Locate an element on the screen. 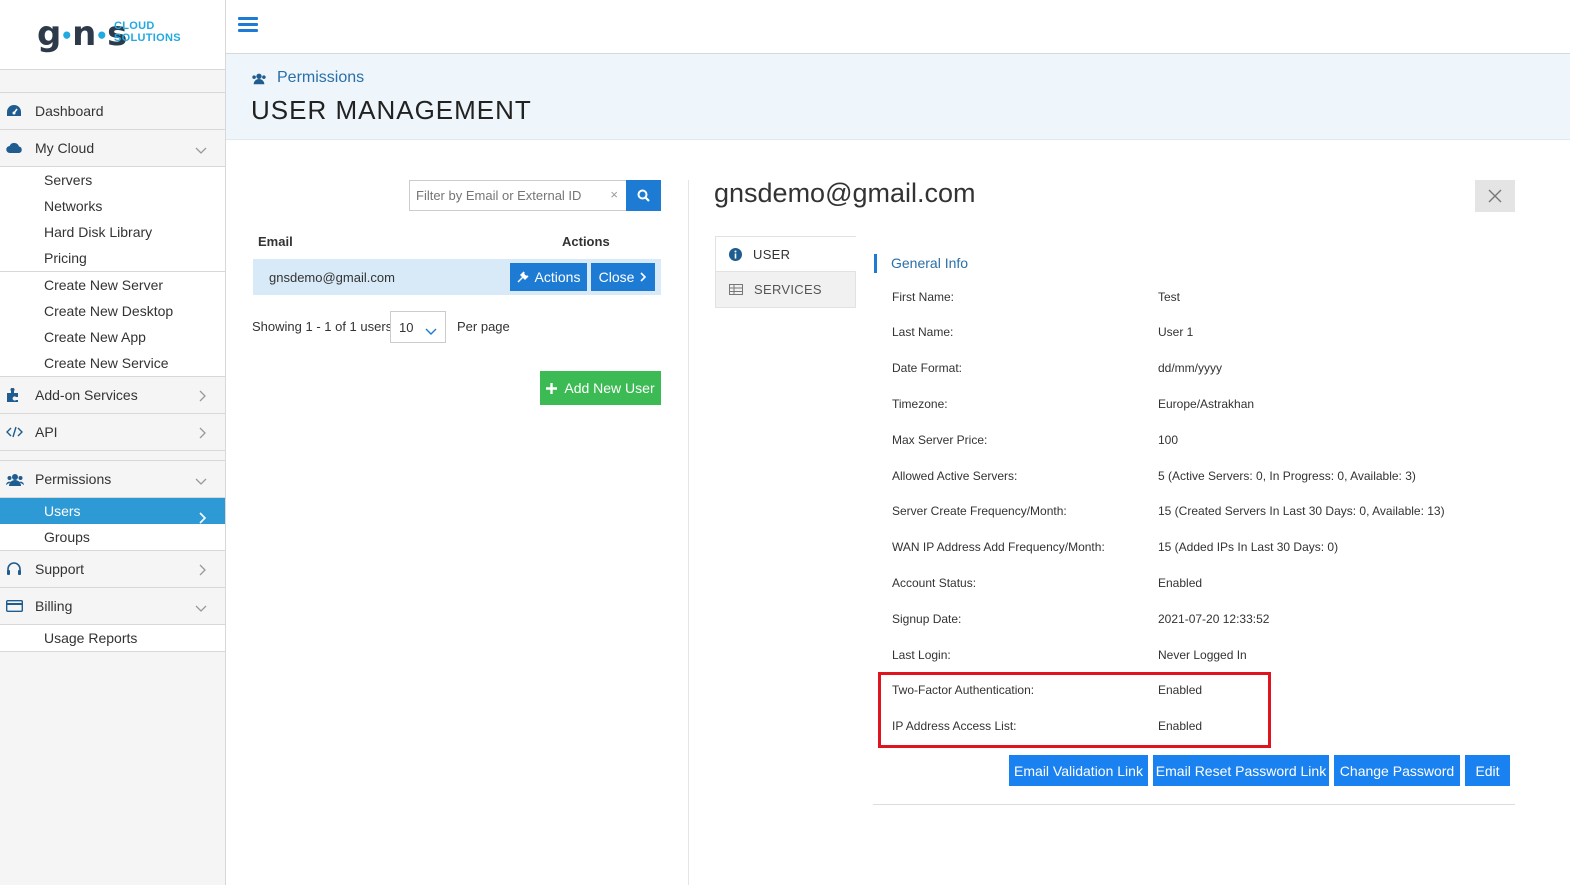 This screenshot has width=1570, height=885. filter-input is located at coordinates (505, 195).